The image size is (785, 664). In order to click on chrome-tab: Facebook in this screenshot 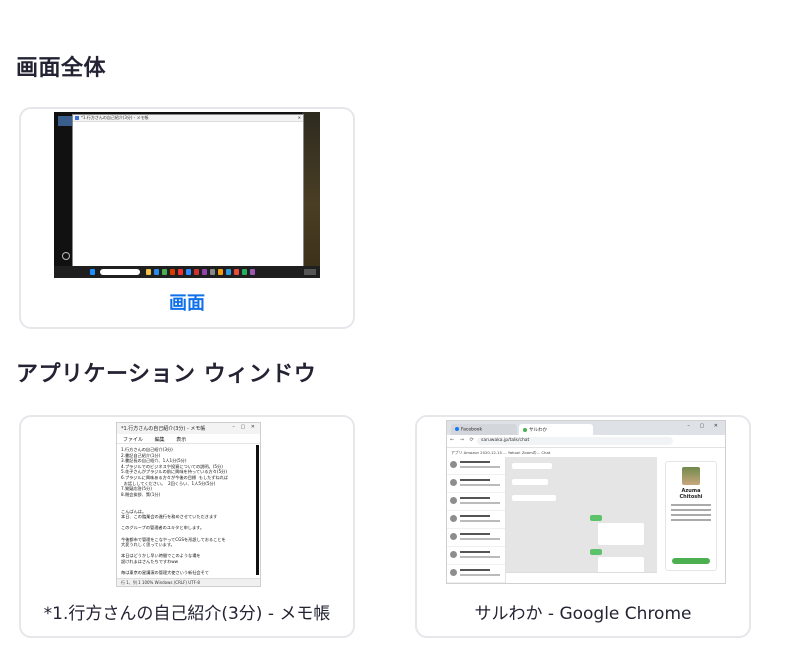, I will do `click(484, 429)`.